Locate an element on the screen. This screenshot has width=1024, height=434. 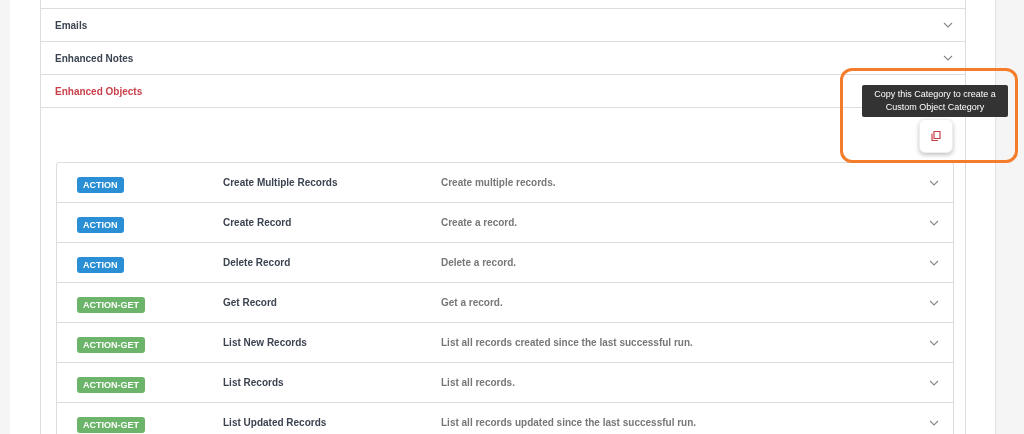
copy-icon is located at coordinates (936, 136).